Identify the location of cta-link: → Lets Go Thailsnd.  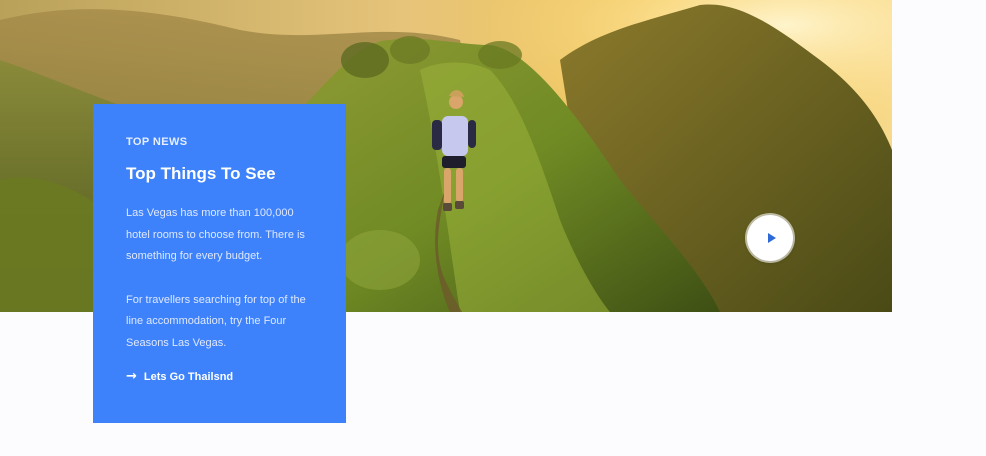
(223, 376).